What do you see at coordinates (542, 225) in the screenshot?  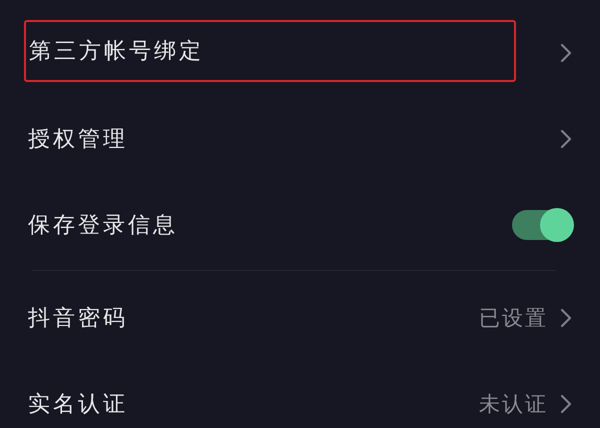 I see `toggle-switch` at bounding box center [542, 225].